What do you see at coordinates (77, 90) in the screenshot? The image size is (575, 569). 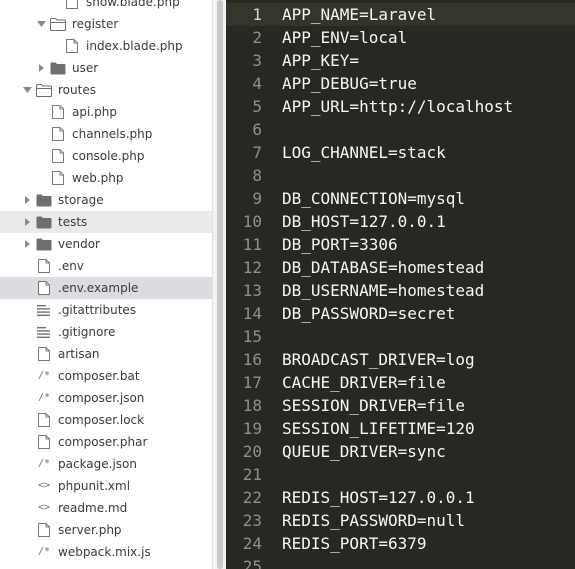 I see `sidebar-item-label: routes` at bounding box center [77, 90].